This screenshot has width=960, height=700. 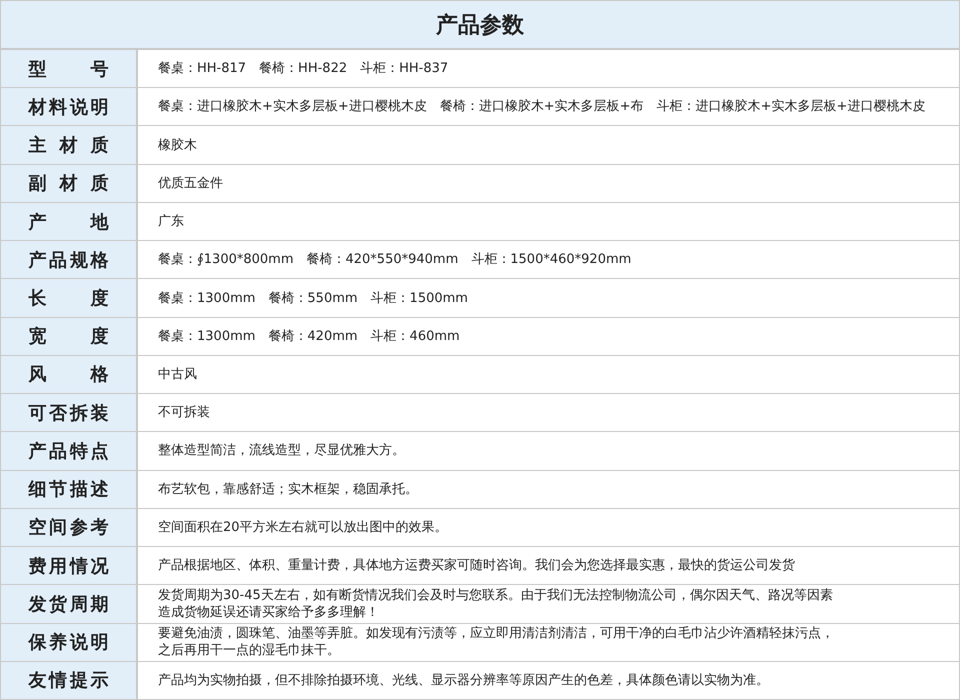 What do you see at coordinates (495, 595) in the screenshot?
I see `value-text: 发货周期为30-45天左右，如有断货情况我们会及时与您联系。由于我们无法控制物流公司，偶尔因天气、路况等因素` at bounding box center [495, 595].